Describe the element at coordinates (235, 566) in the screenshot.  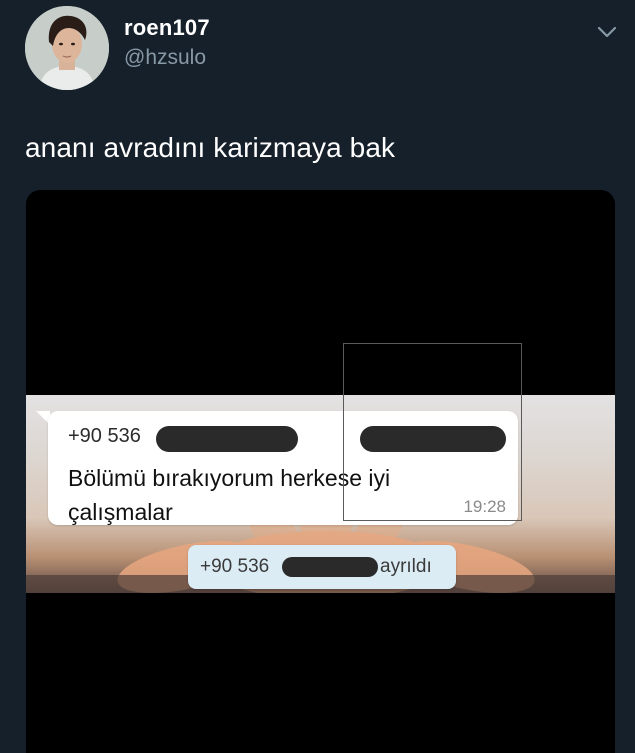
I see `system-notice-number: +90 536` at that location.